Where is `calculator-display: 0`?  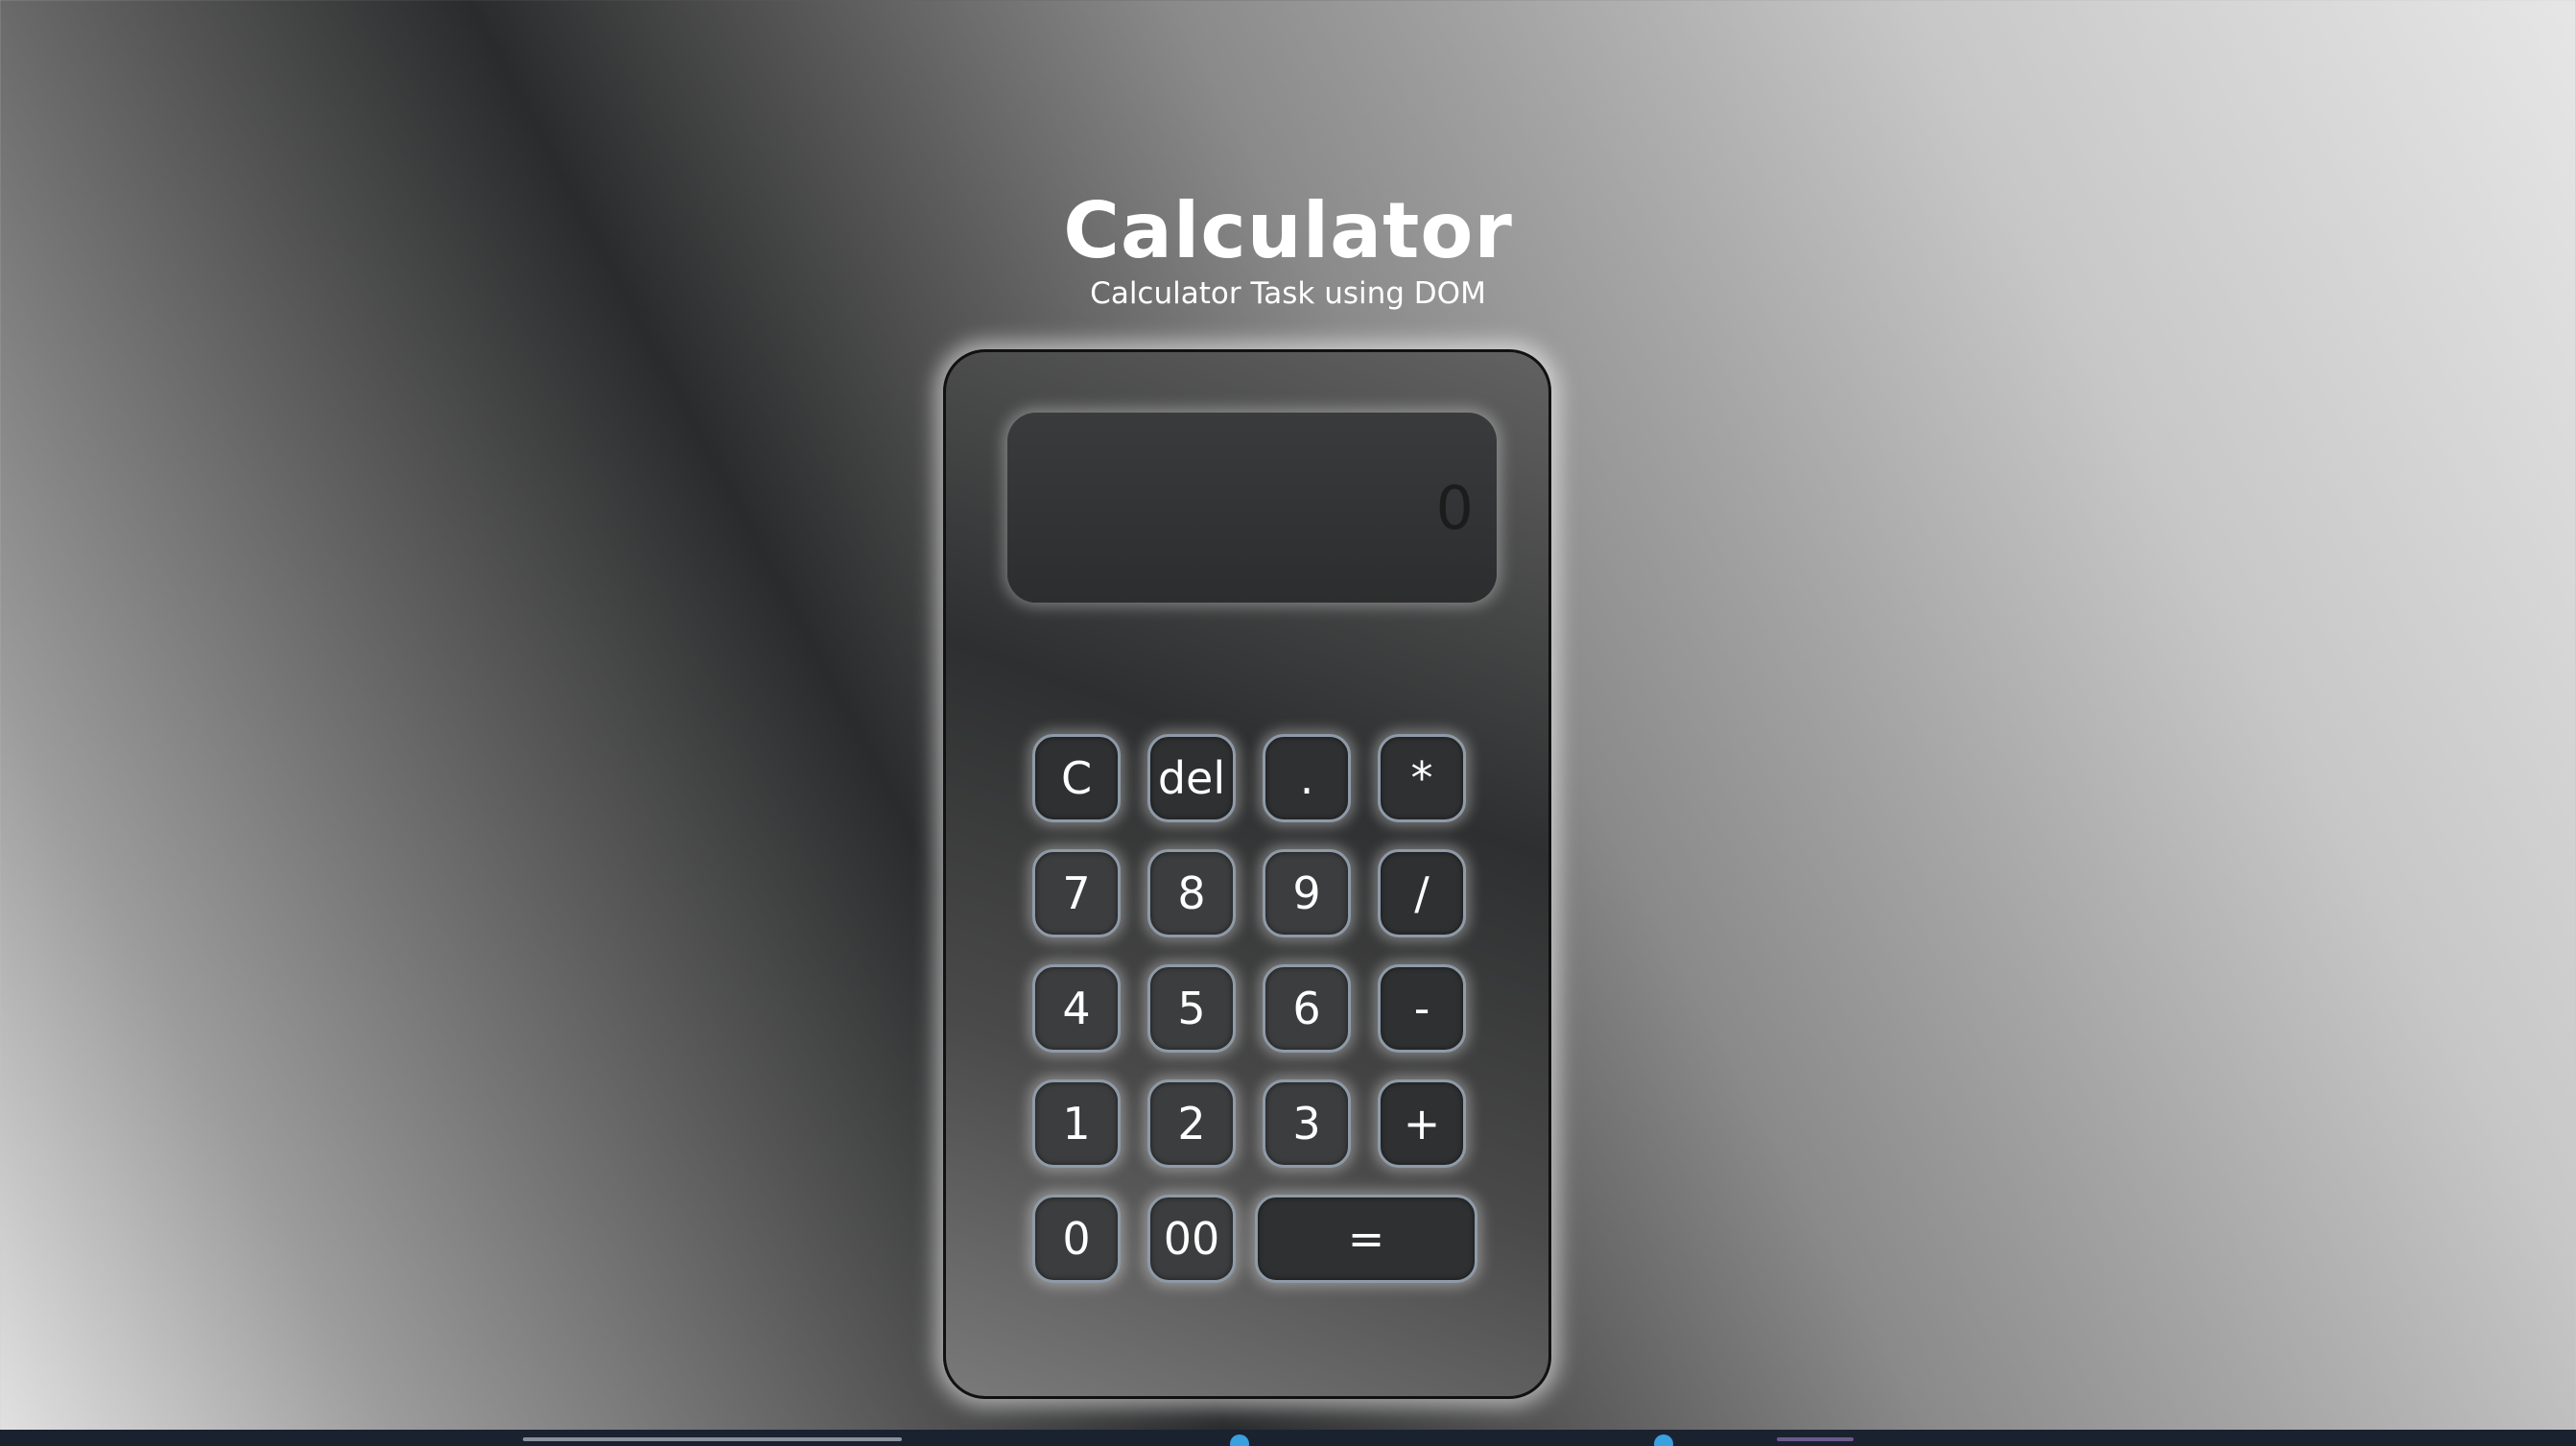
calculator-display: 0 is located at coordinates (1252, 508).